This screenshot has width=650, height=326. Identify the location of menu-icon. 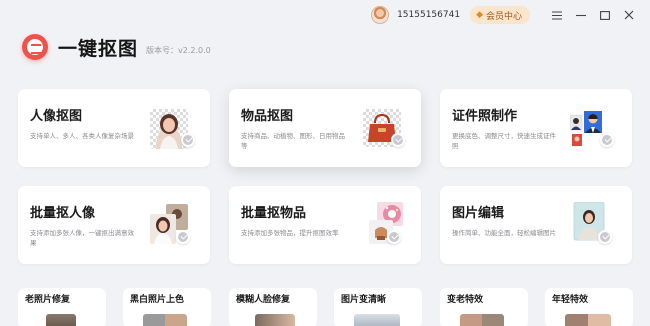
(557, 15).